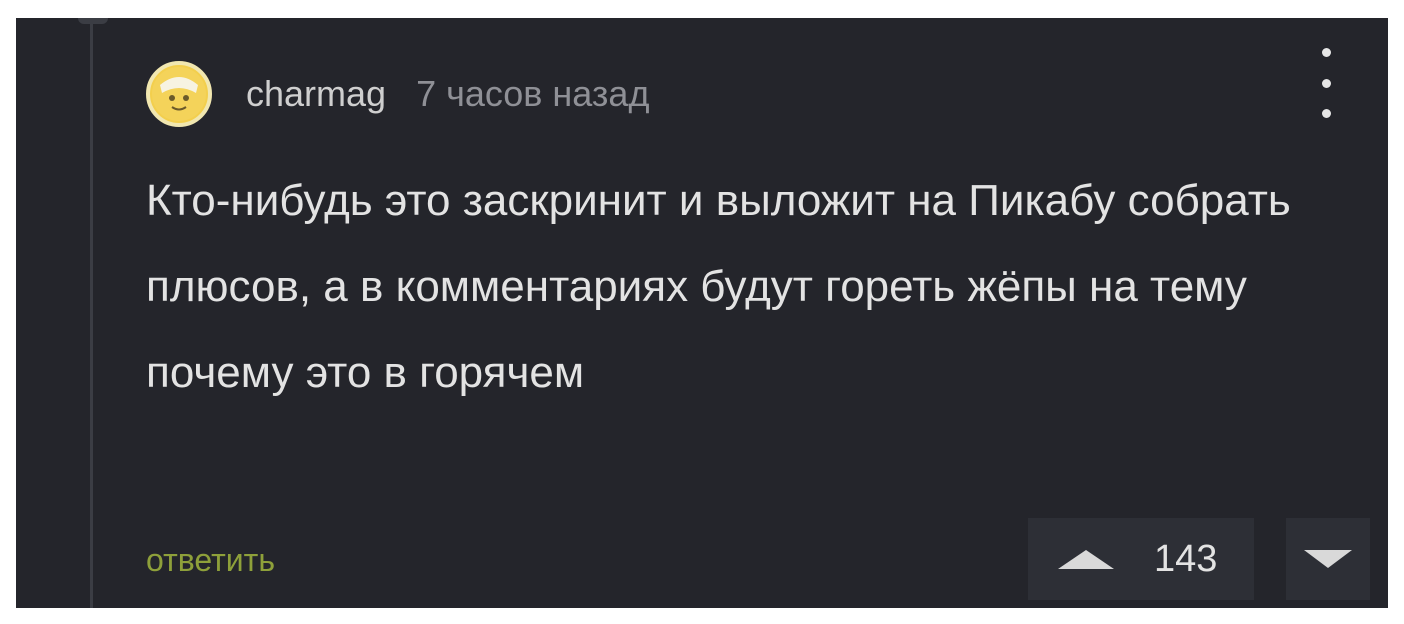 This screenshot has height=624, width=1404. Describe the element at coordinates (1086, 559) in the screenshot. I see `triangle-up-icon` at that location.